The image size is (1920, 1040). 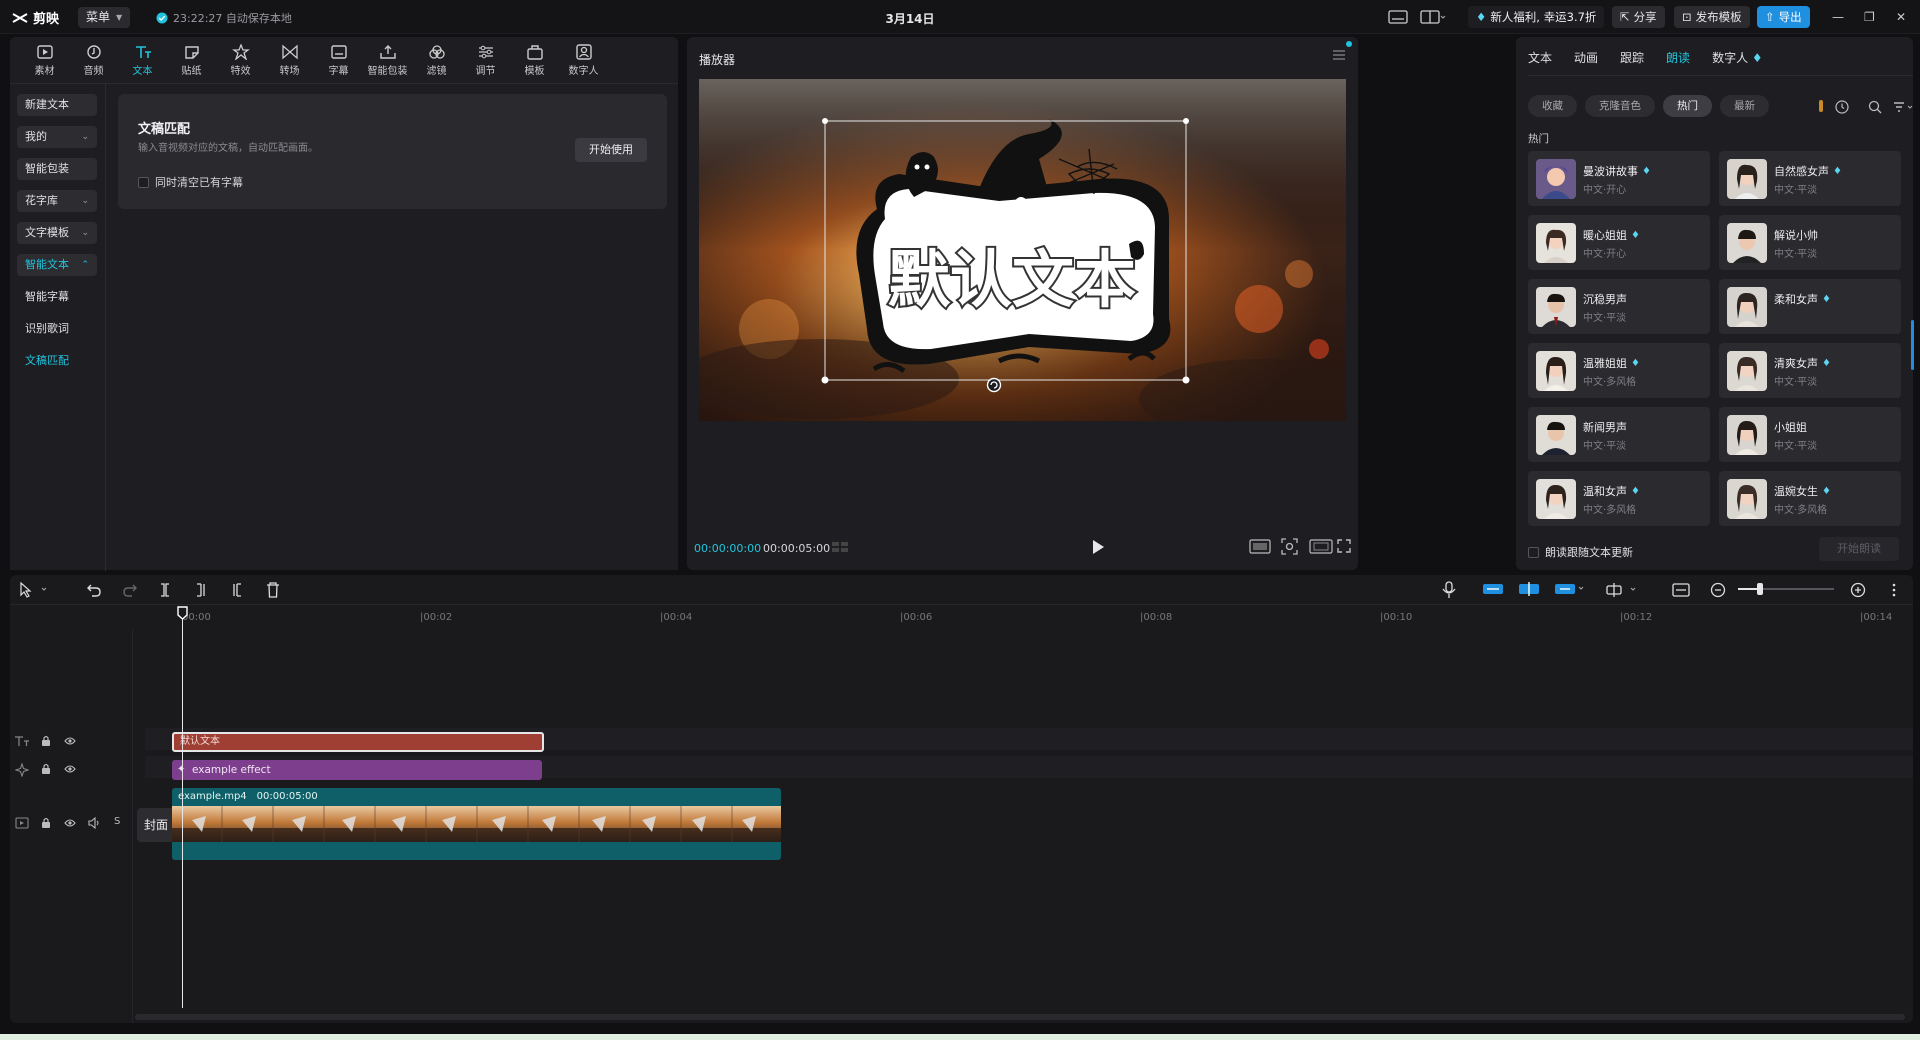 What do you see at coordinates (1810, 178) in the screenshot?
I see `voice-card: 自然感女声 ♦ 中文·平淡` at bounding box center [1810, 178].